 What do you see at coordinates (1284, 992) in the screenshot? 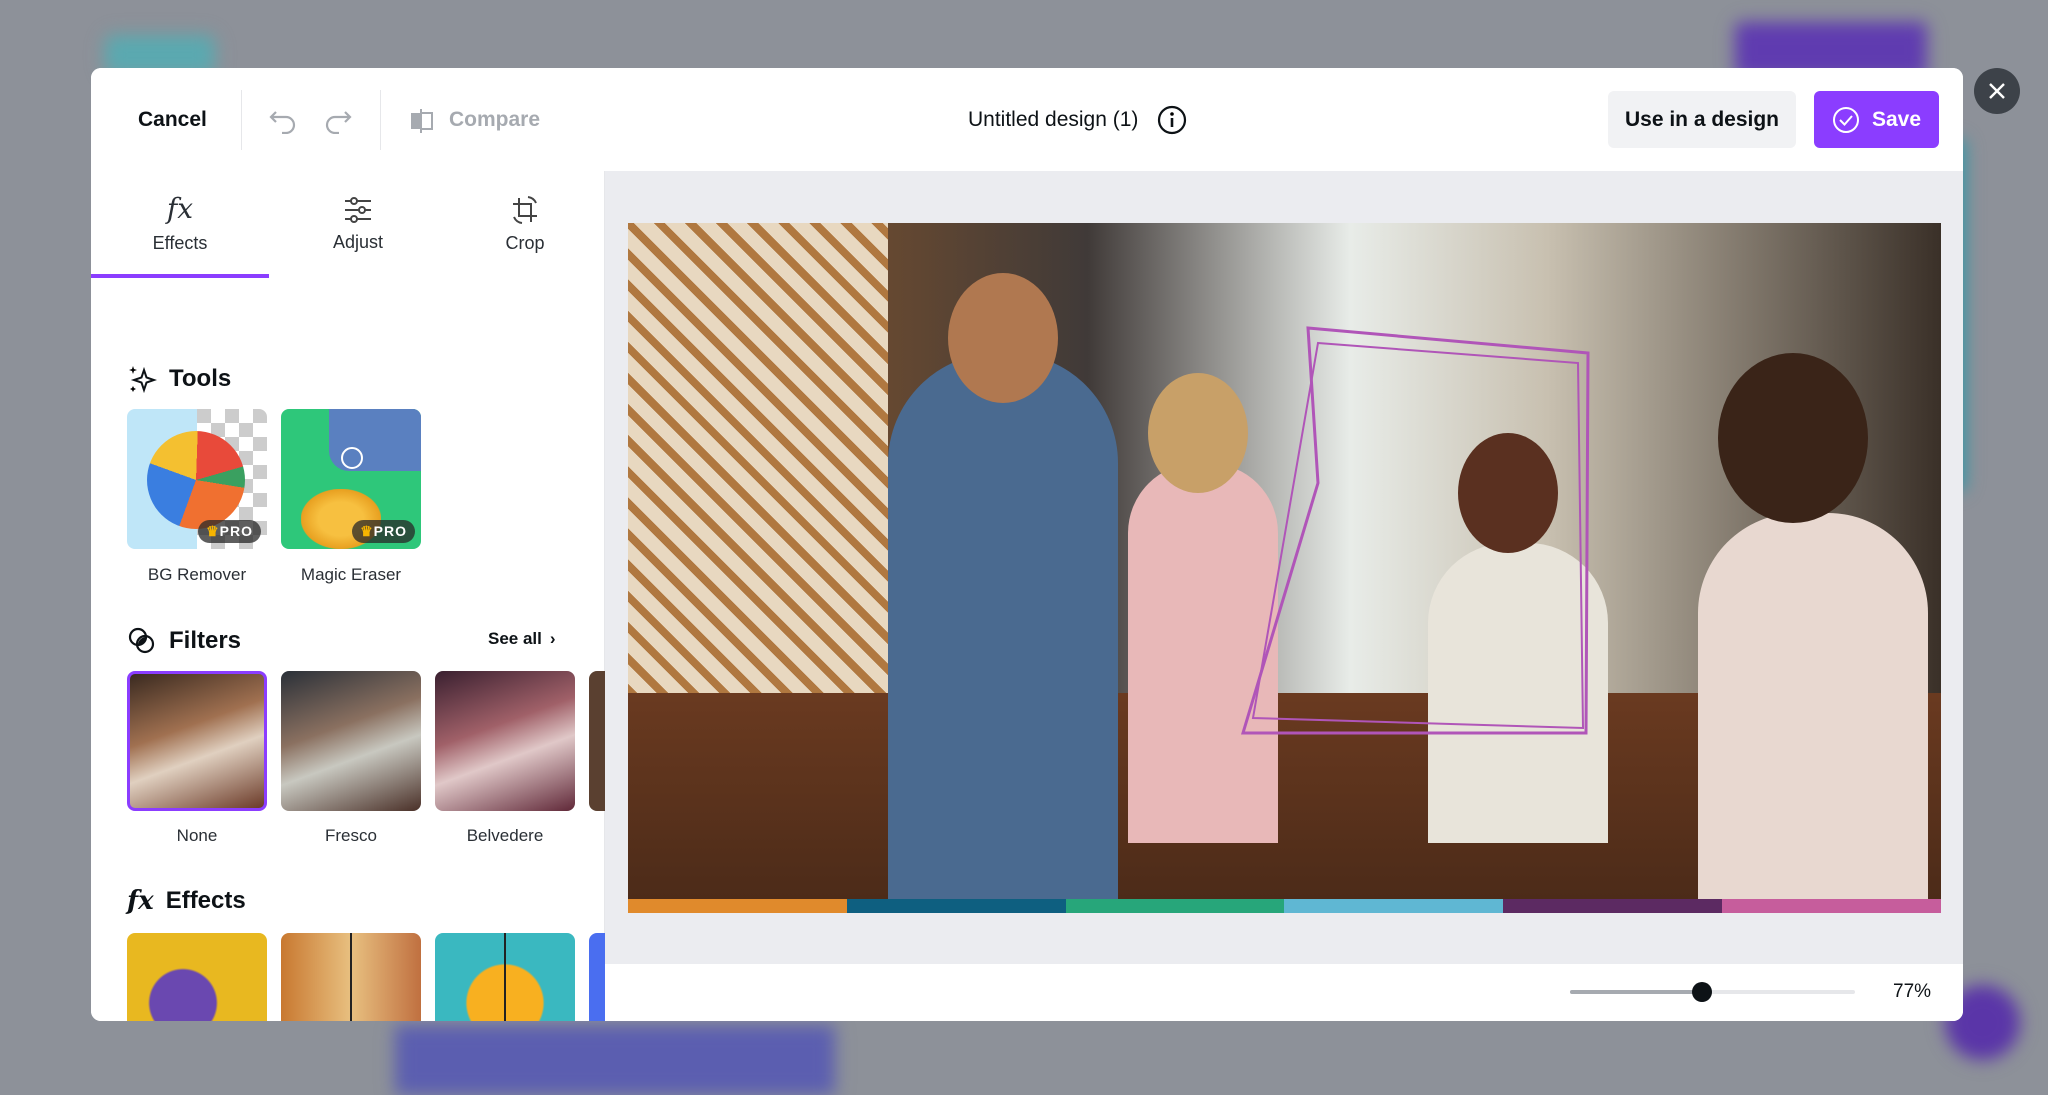
I see `zoom-footer: 77%` at bounding box center [1284, 992].